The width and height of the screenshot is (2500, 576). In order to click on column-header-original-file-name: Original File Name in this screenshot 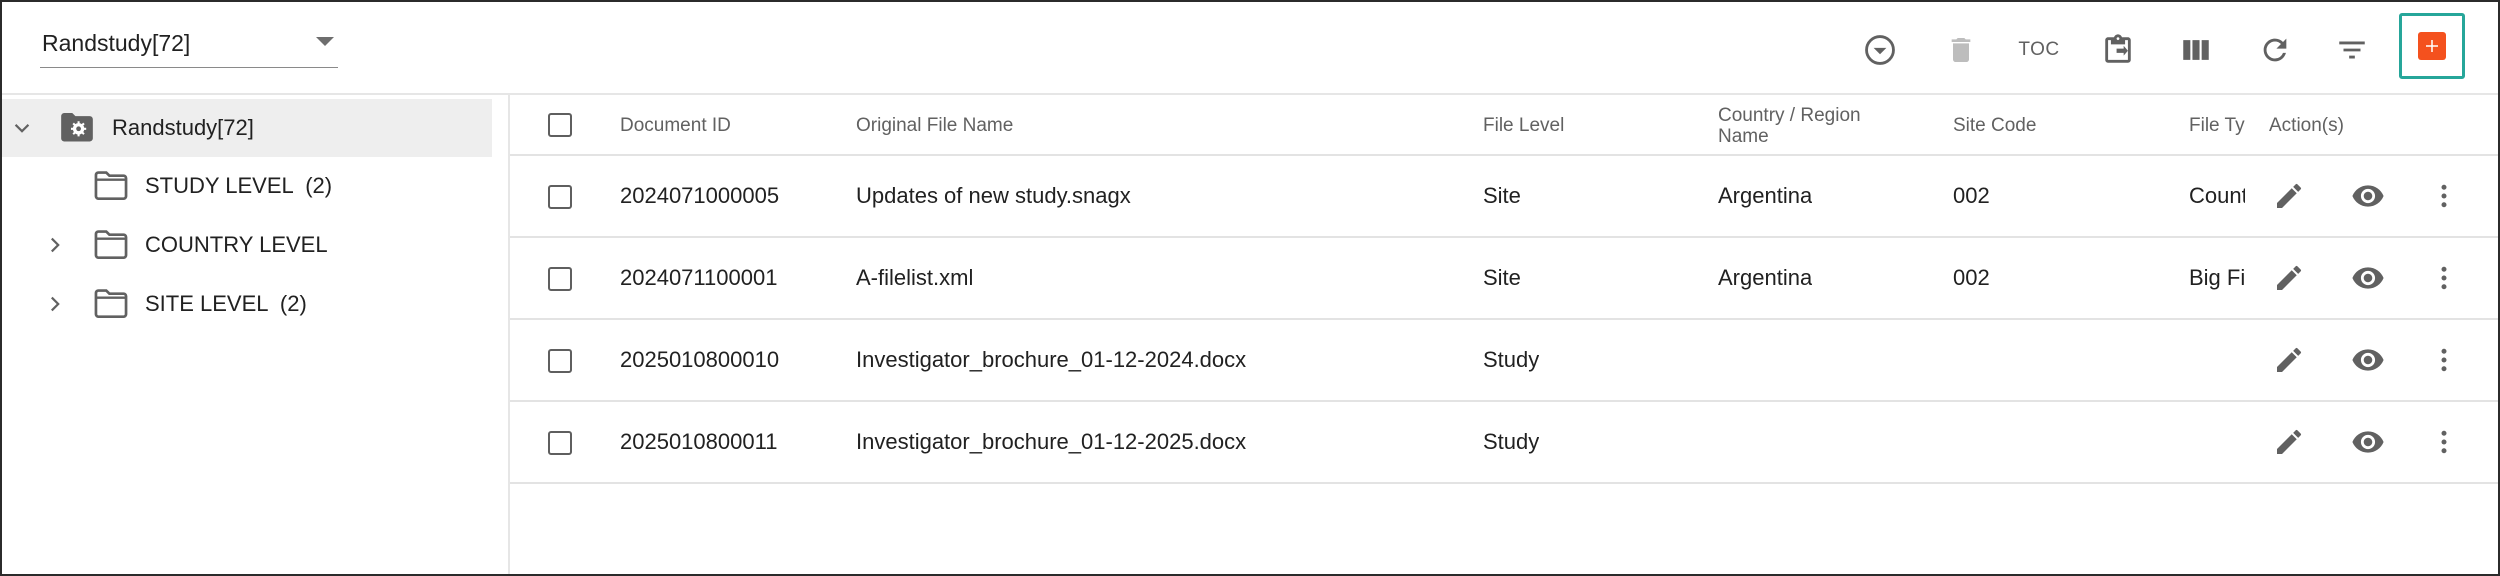, I will do `click(934, 125)`.